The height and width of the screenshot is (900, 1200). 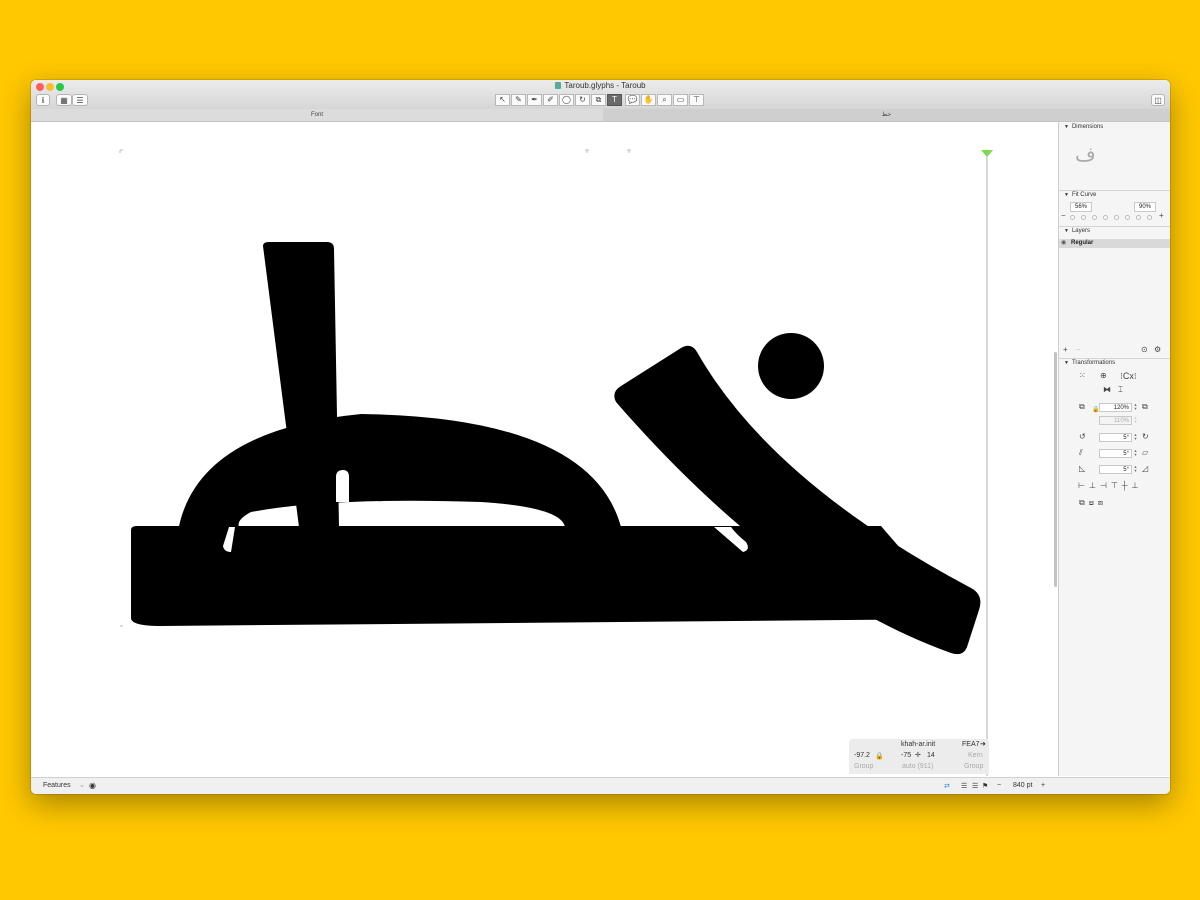 I want to click on info-button: i, so click(x=43, y=100).